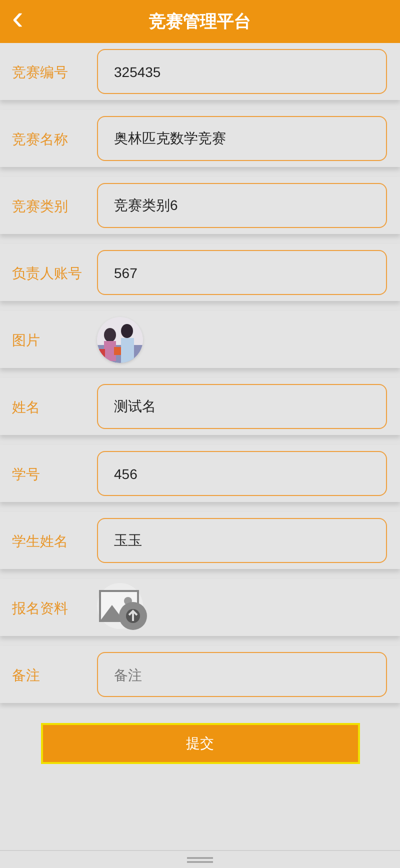 This screenshot has height=868, width=400. Describe the element at coordinates (40, 608) in the screenshot. I see `field-label: 报名资料` at that location.